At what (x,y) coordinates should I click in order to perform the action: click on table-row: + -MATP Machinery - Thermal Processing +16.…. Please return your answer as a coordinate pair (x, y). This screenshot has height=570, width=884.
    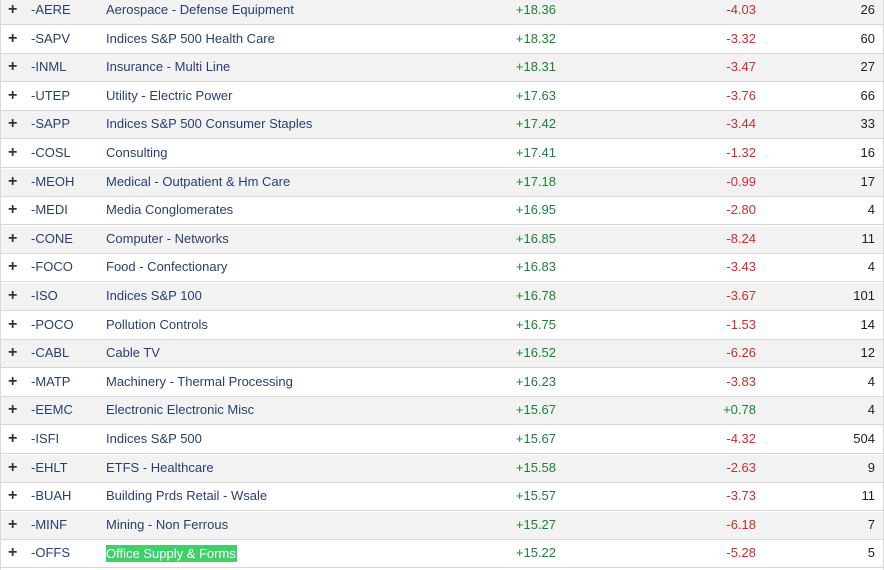
    Looking at the image, I should click on (442, 382).